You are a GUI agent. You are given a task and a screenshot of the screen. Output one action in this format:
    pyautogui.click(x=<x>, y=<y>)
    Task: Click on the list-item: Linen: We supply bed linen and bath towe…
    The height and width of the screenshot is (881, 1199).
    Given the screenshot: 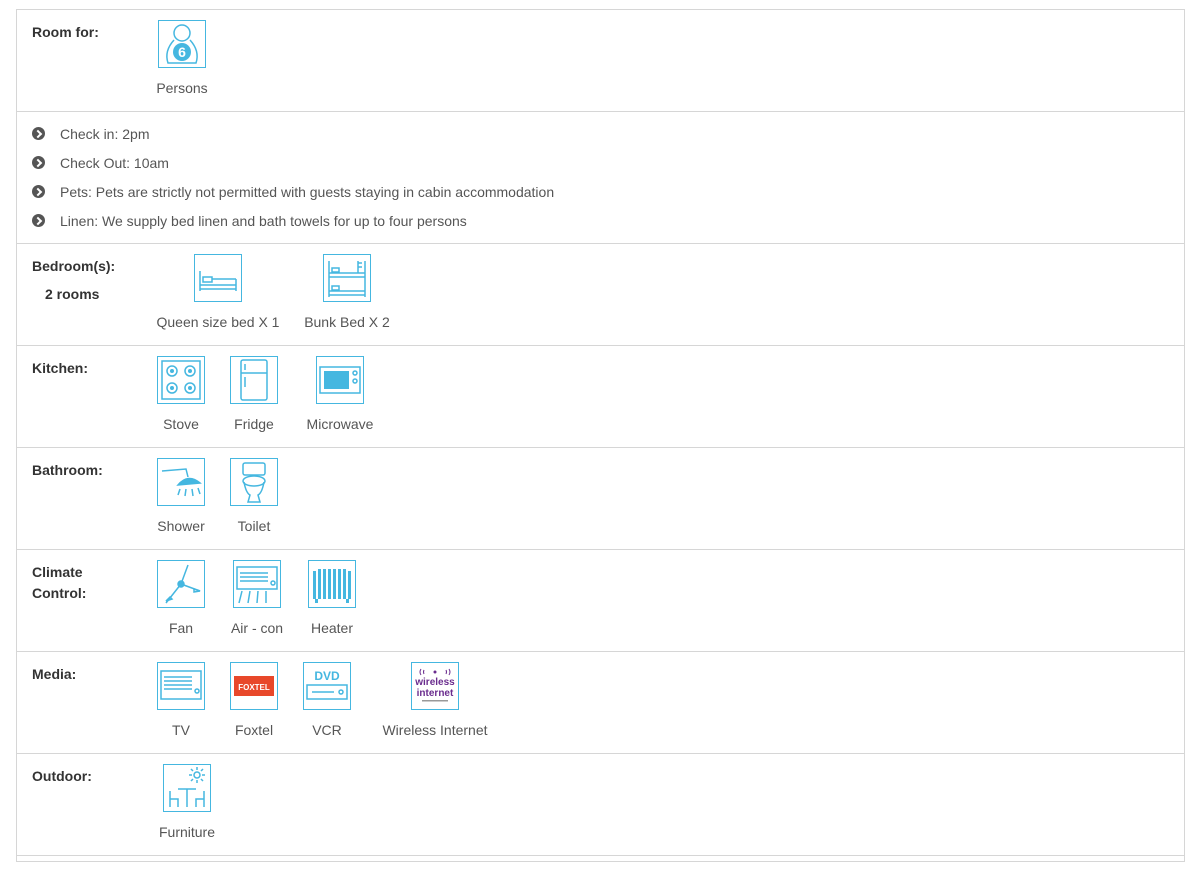 What is the action you would take?
    pyautogui.click(x=293, y=225)
    